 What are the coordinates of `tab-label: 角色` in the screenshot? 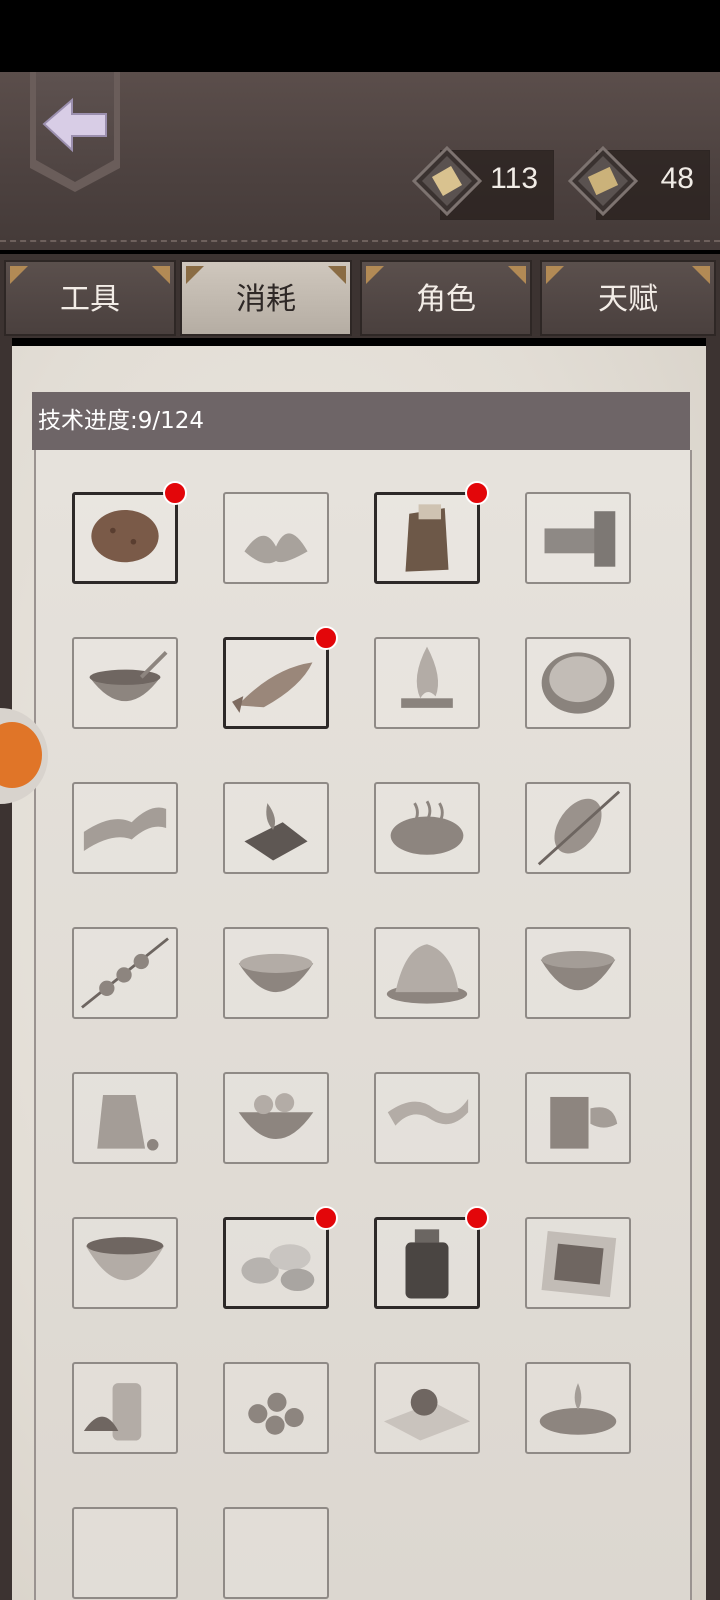 It's located at (446, 299).